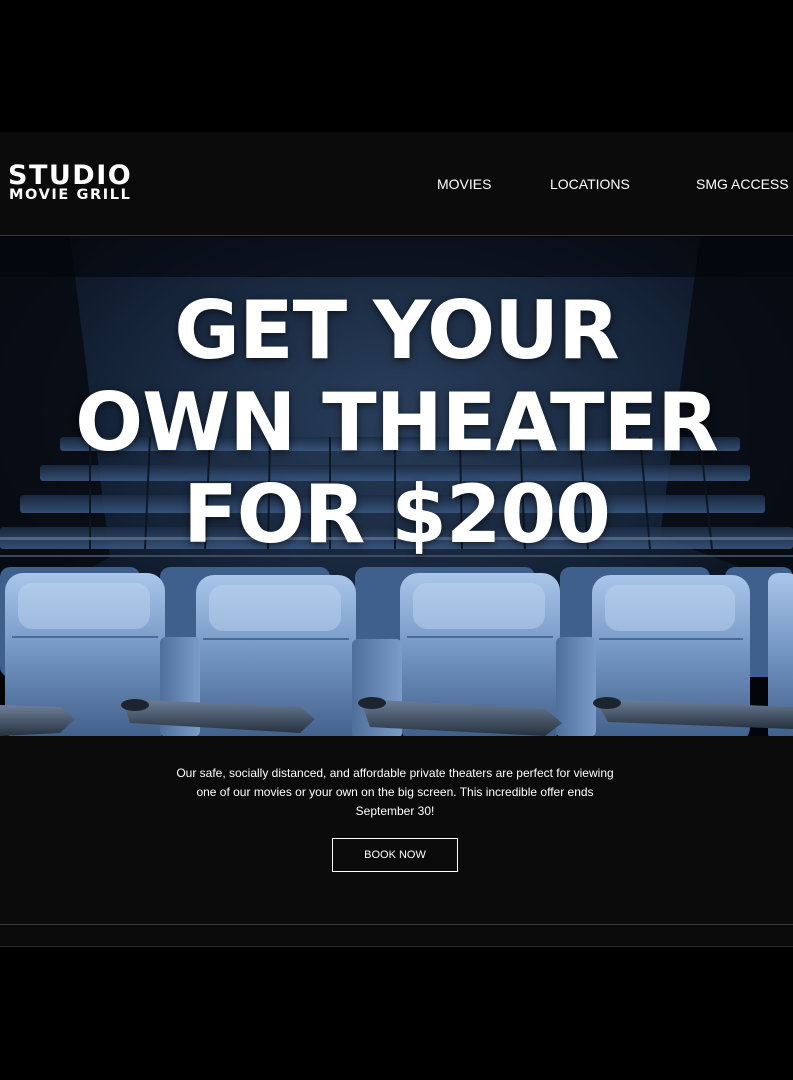 This screenshot has height=1080, width=793. Describe the element at coordinates (396, 936) in the screenshot. I see `footer-divider` at that location.